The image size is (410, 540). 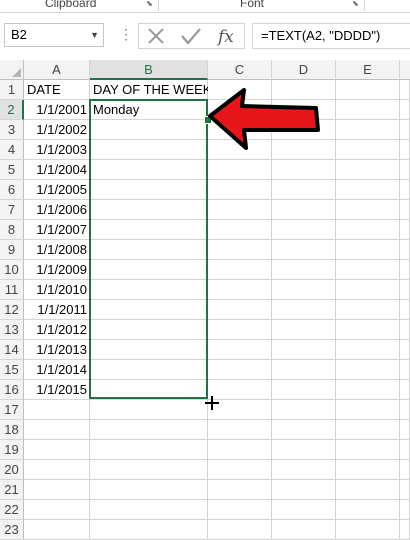 What do you see at coordinates (57, 390) in the screenshot?
I see `cell-a16: 1/1/2015` at bounding box center [57, 390].